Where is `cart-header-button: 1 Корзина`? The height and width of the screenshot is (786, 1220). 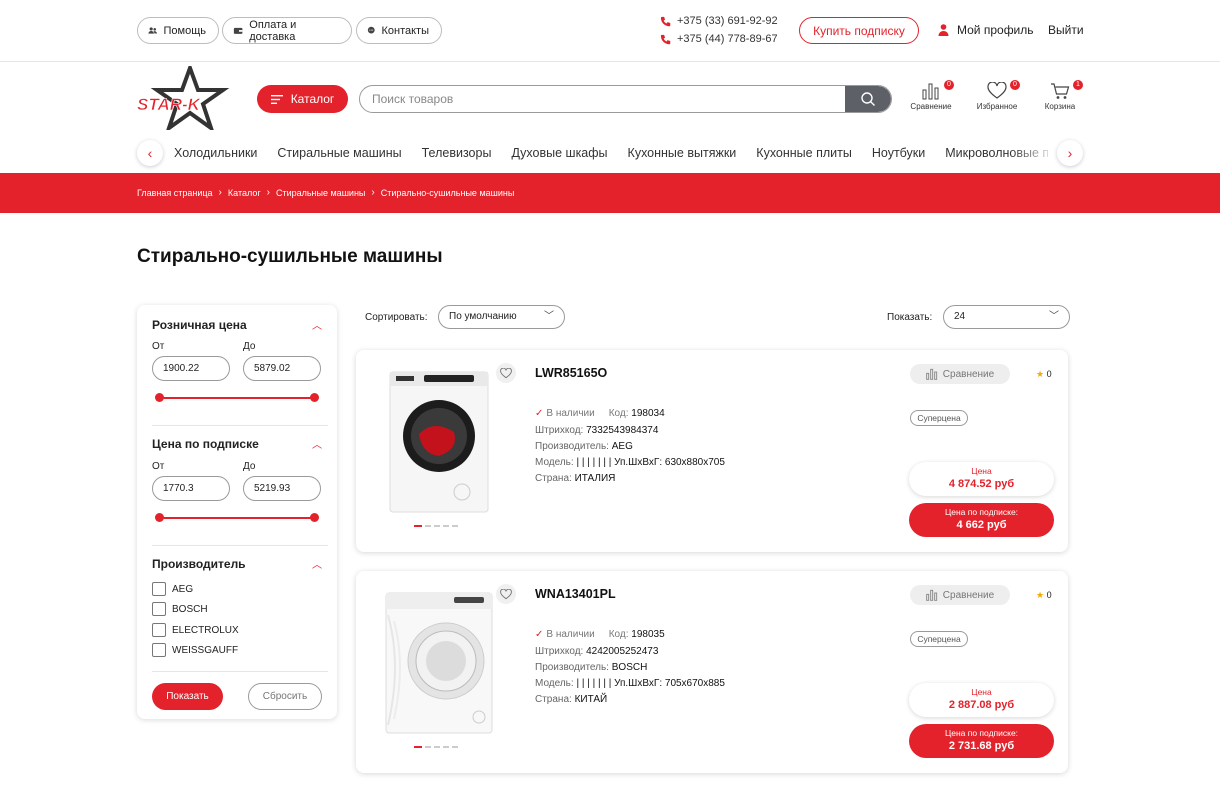
cart-header-button: 1 Корзина is located at coordinates (1060, 95).